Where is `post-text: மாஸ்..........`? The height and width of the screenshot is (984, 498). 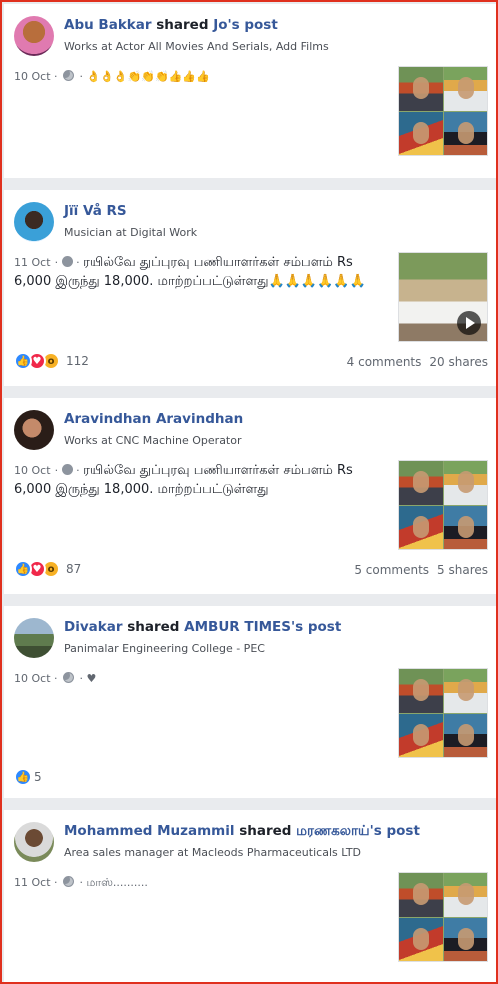 post-text: மாஸ்.......... is located at coordinates (117, 882).